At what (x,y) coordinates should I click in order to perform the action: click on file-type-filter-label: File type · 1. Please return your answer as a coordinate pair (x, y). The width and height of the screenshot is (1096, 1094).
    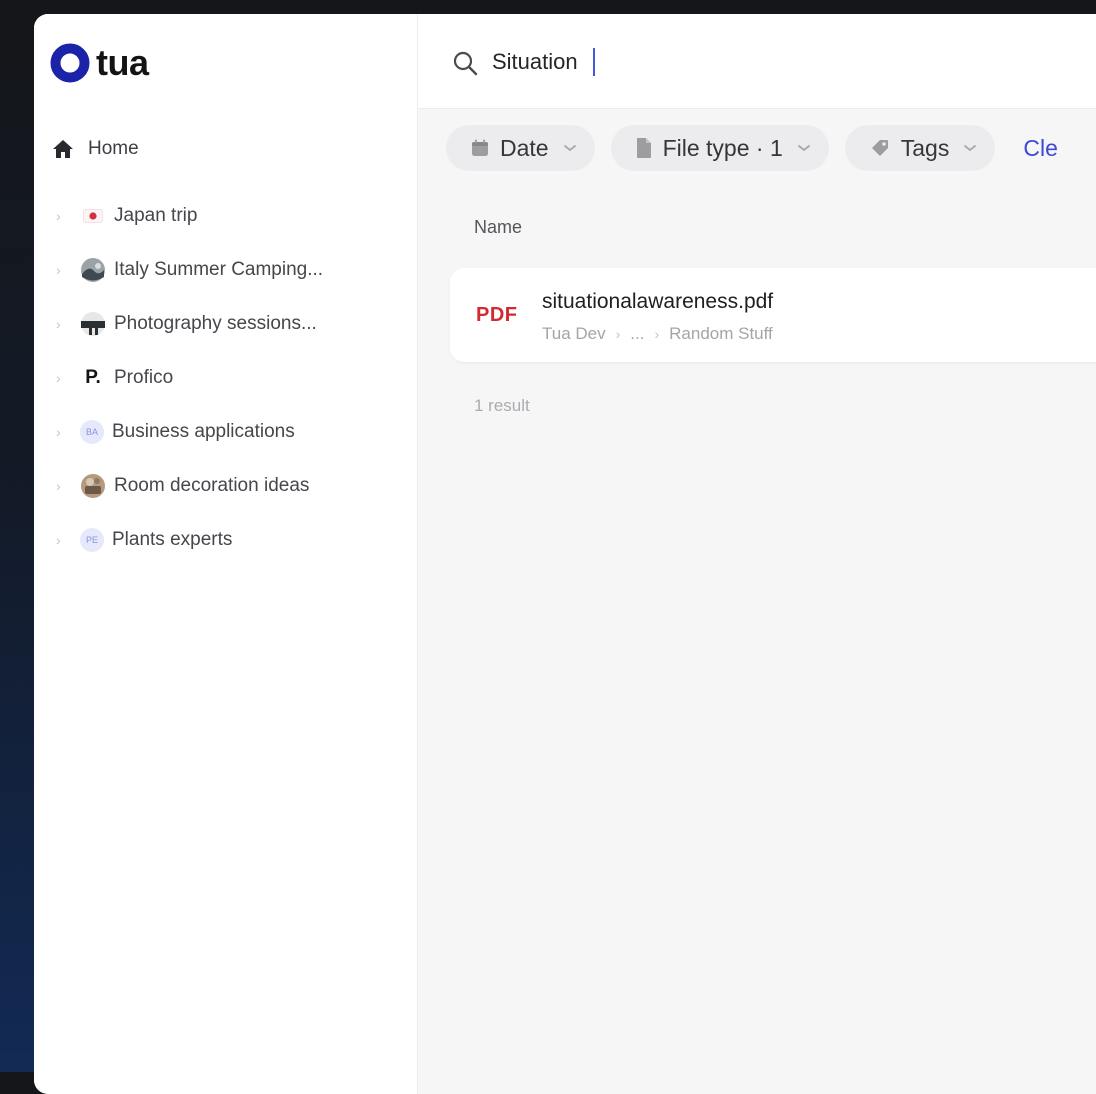
    Looking at the image, I should click on (722, 147).